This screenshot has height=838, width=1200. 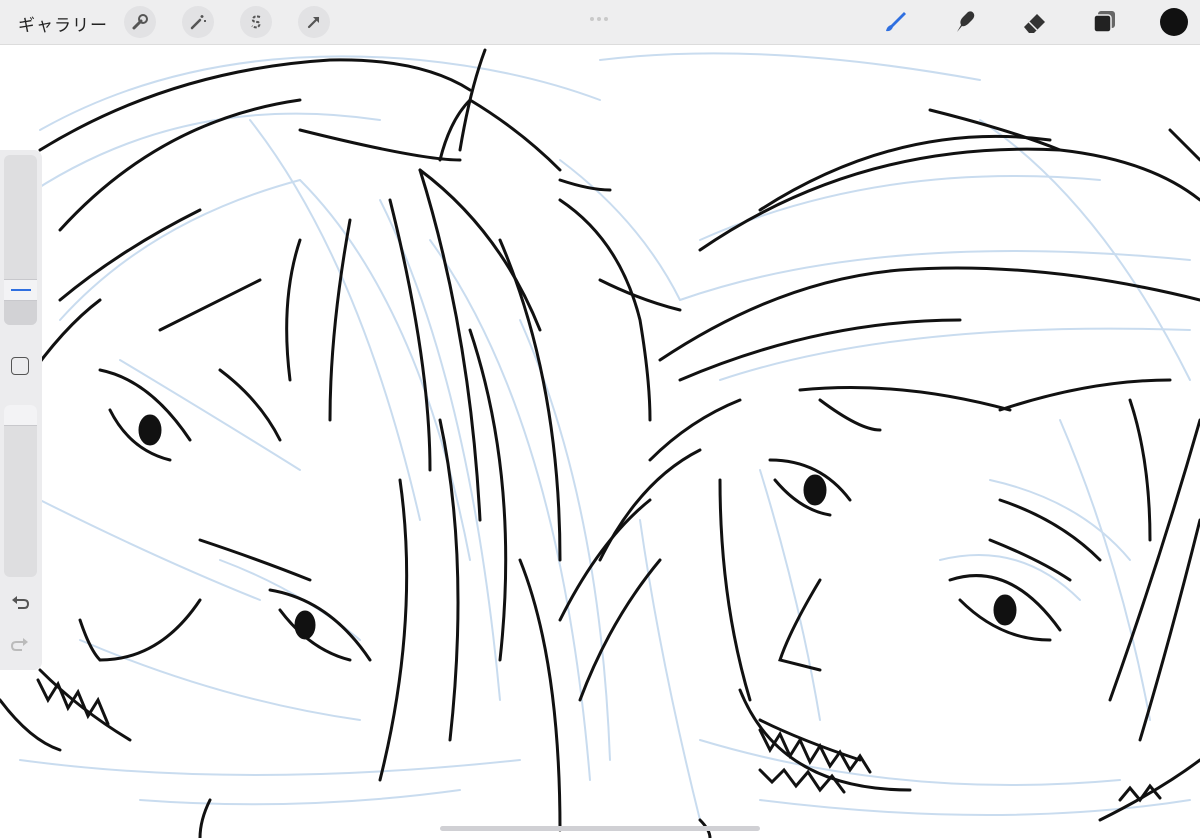 I want to click on layers-button, so click(x=1105, y=22).